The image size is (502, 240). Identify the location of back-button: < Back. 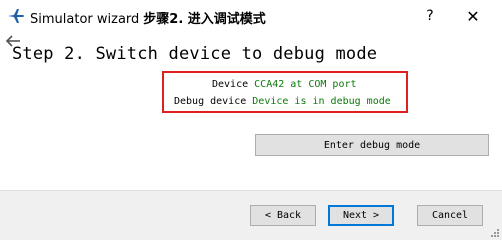
(283, 215).